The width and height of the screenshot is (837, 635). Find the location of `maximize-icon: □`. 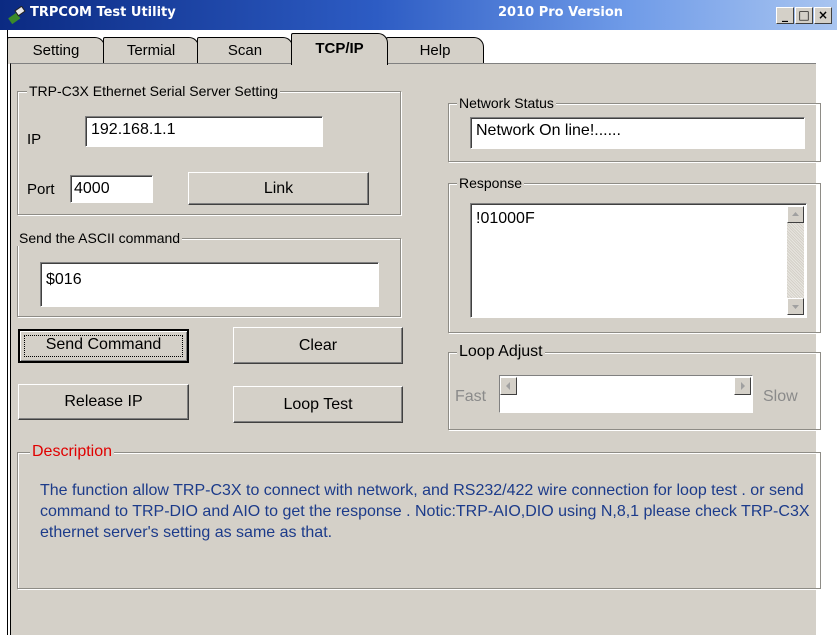

maximize-icon: □ is located at coordinates (804, 15).